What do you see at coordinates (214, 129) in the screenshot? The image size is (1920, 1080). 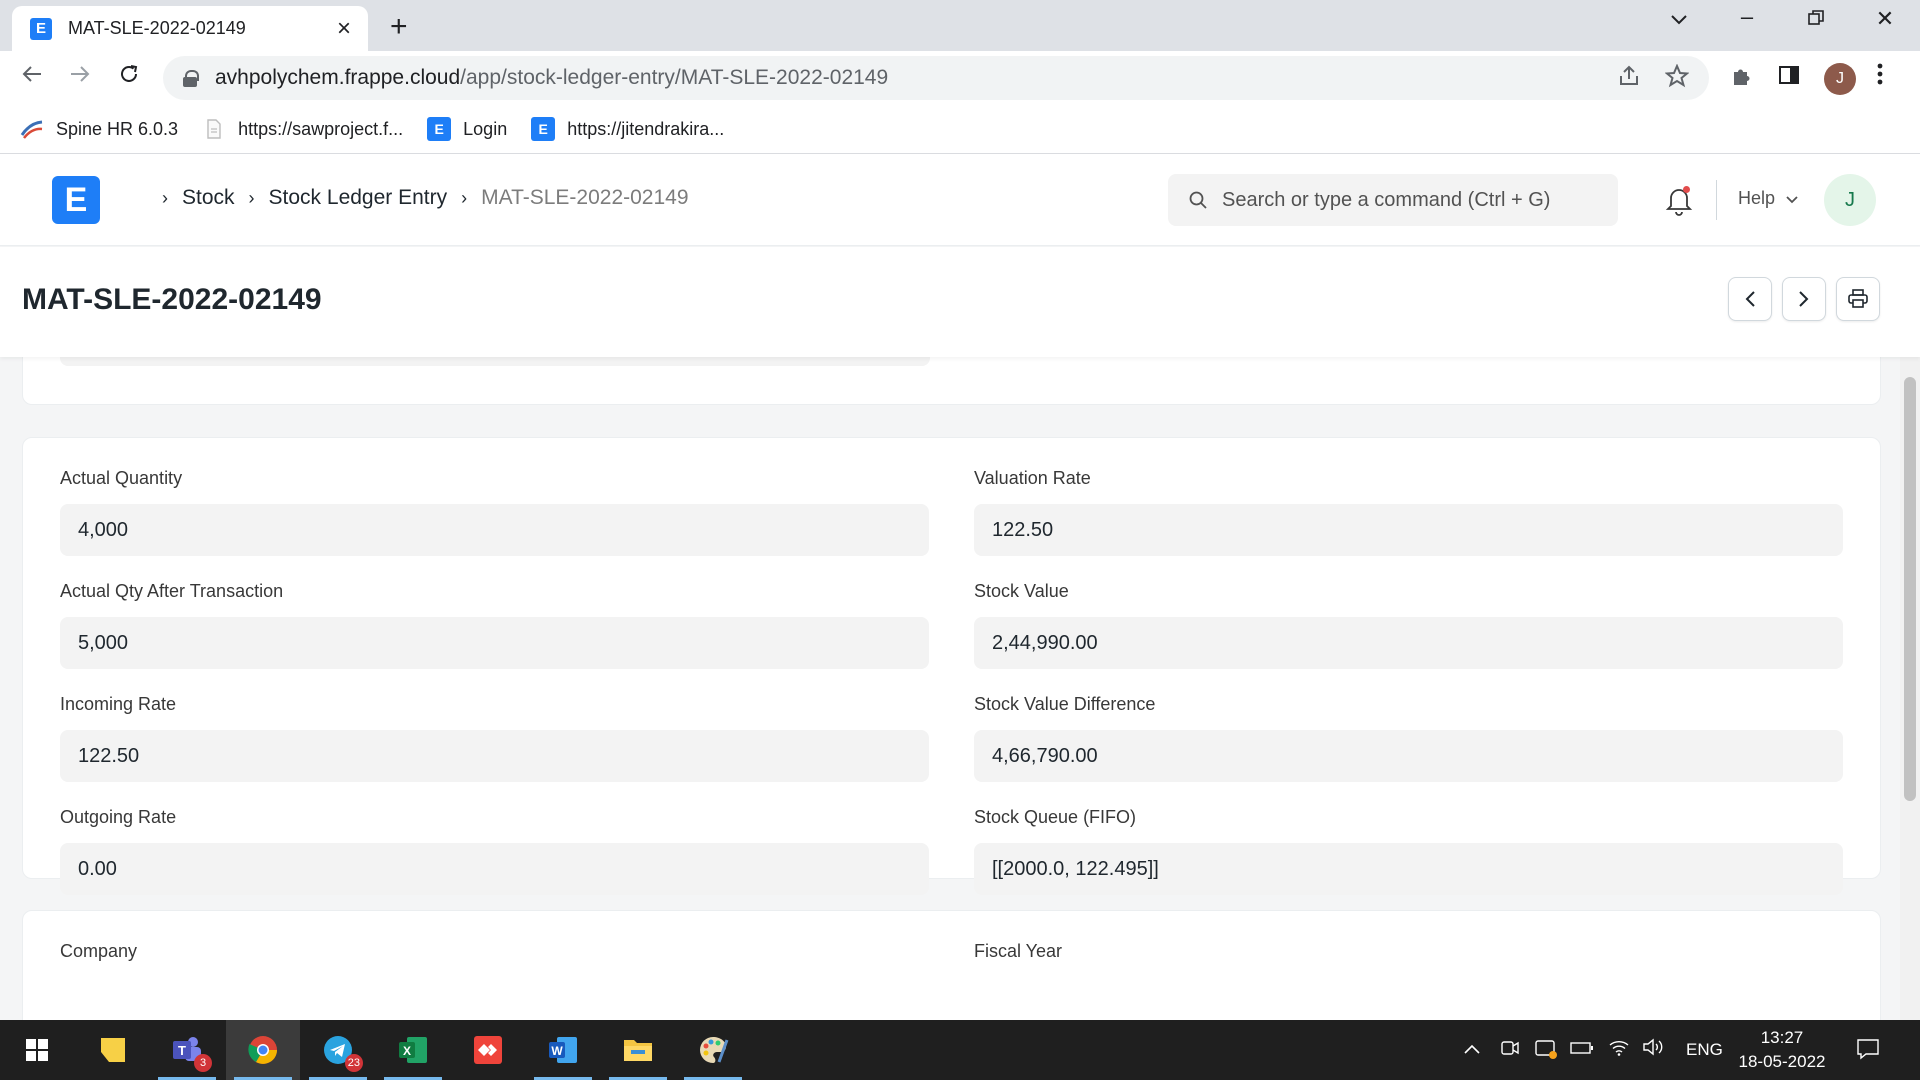 I see `document-icon` at bounding box center [214, 129].